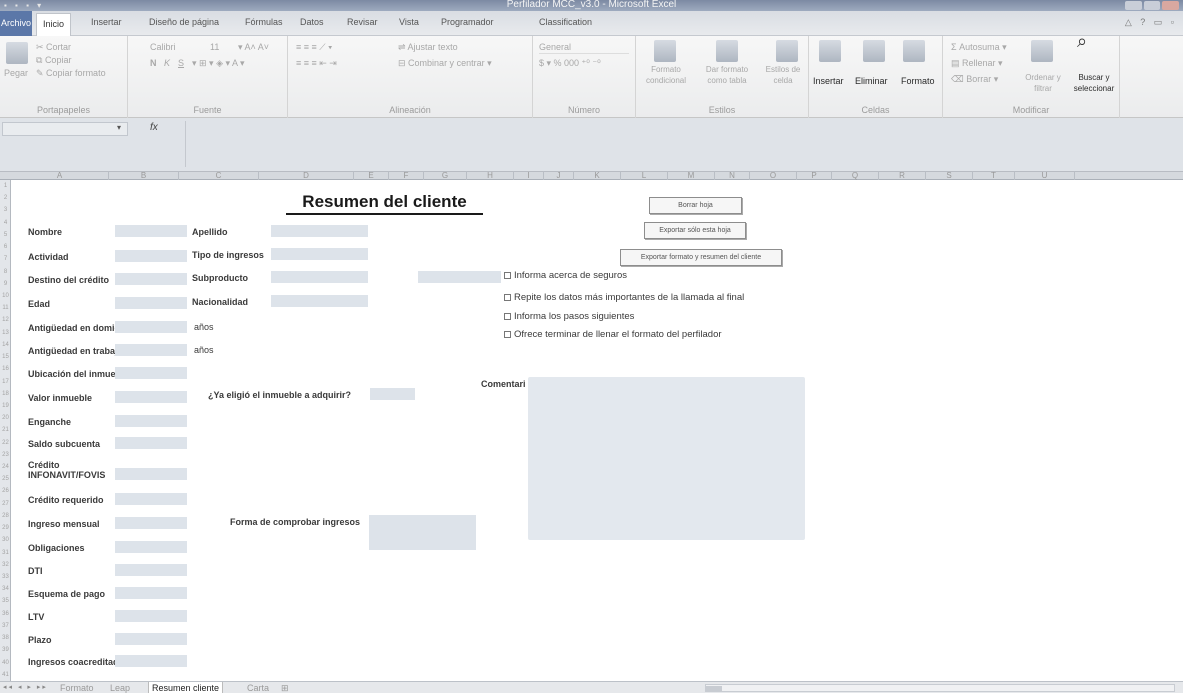 This screenshot has width=1183, height=693. Describe the element at coordinates (5, 491) in the screenshot. I see `row-header: 26` at that location.